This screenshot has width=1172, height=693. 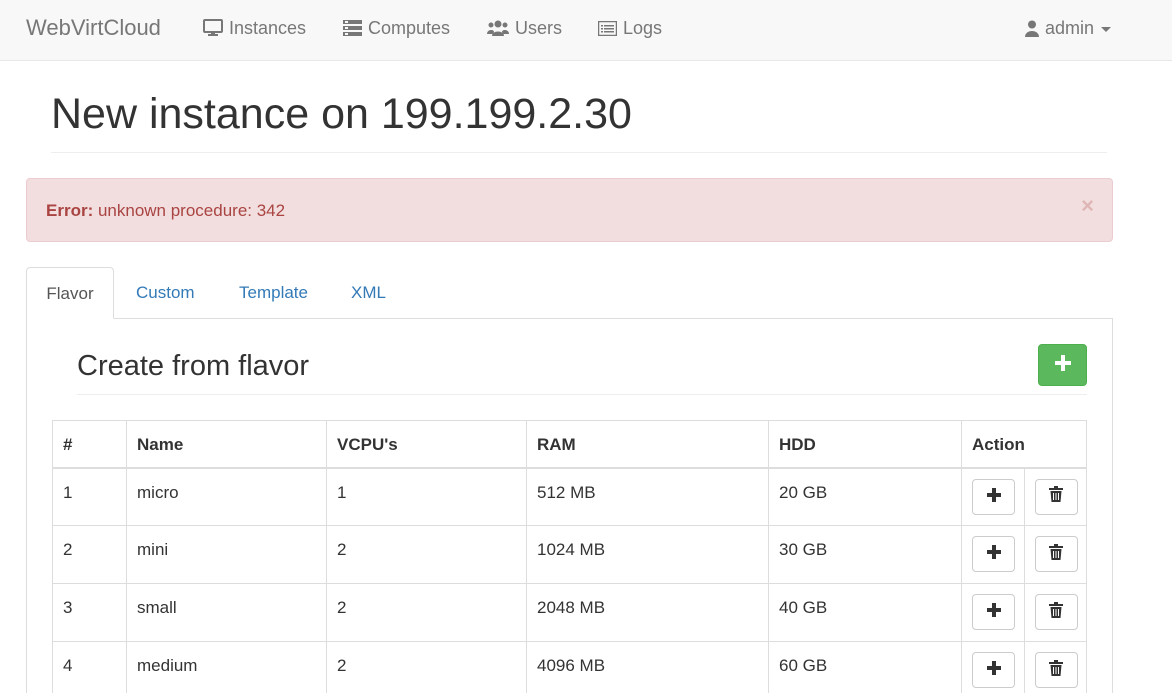 I want to click on cell-hdd: 60 GB, so click(x=865, y=667).